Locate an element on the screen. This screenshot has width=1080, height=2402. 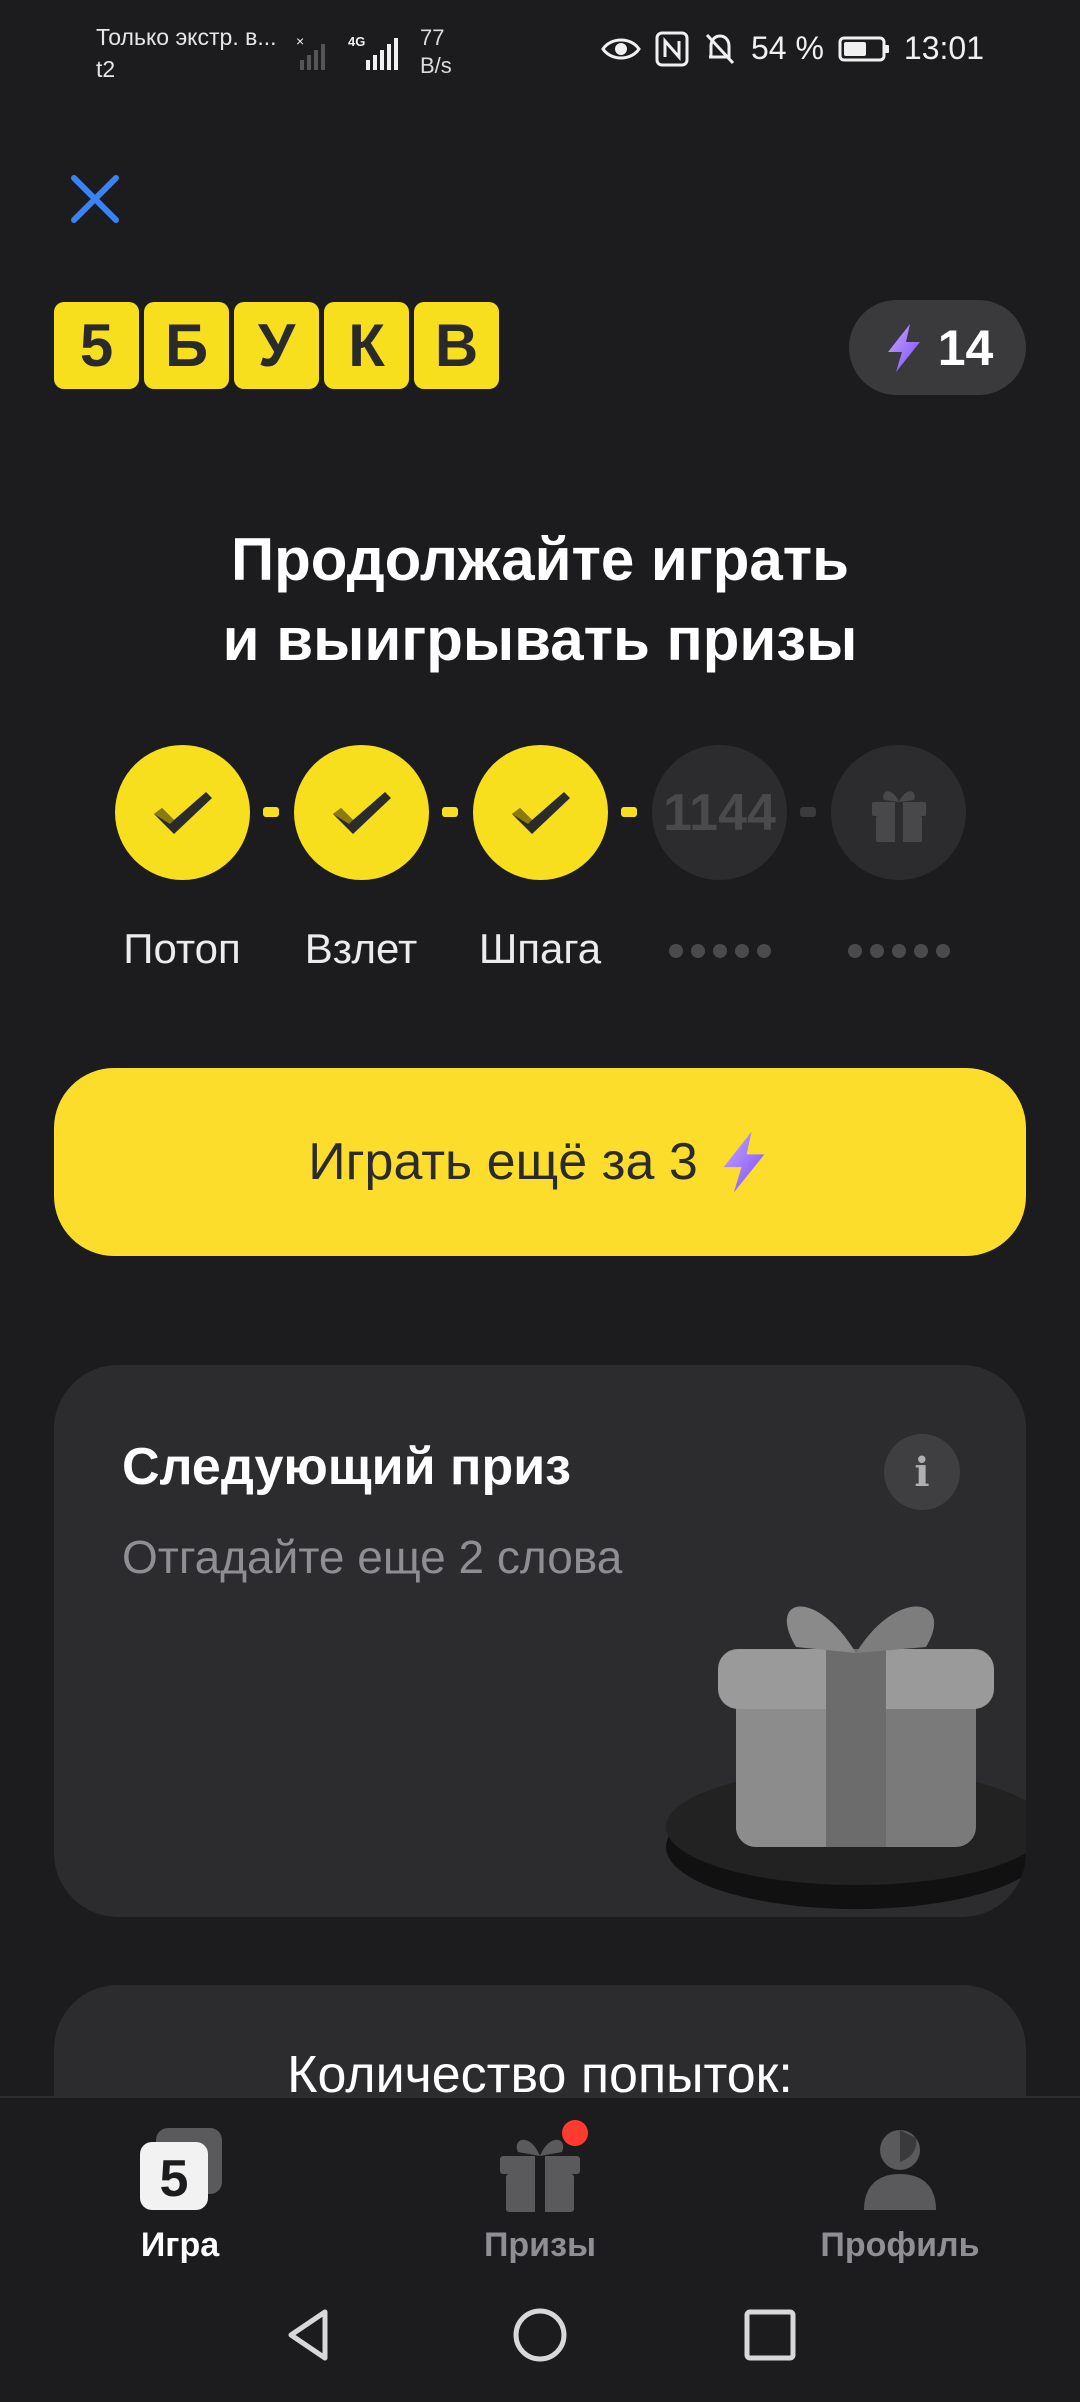
nav-label: Призы is located at coordinates (540, 2245).